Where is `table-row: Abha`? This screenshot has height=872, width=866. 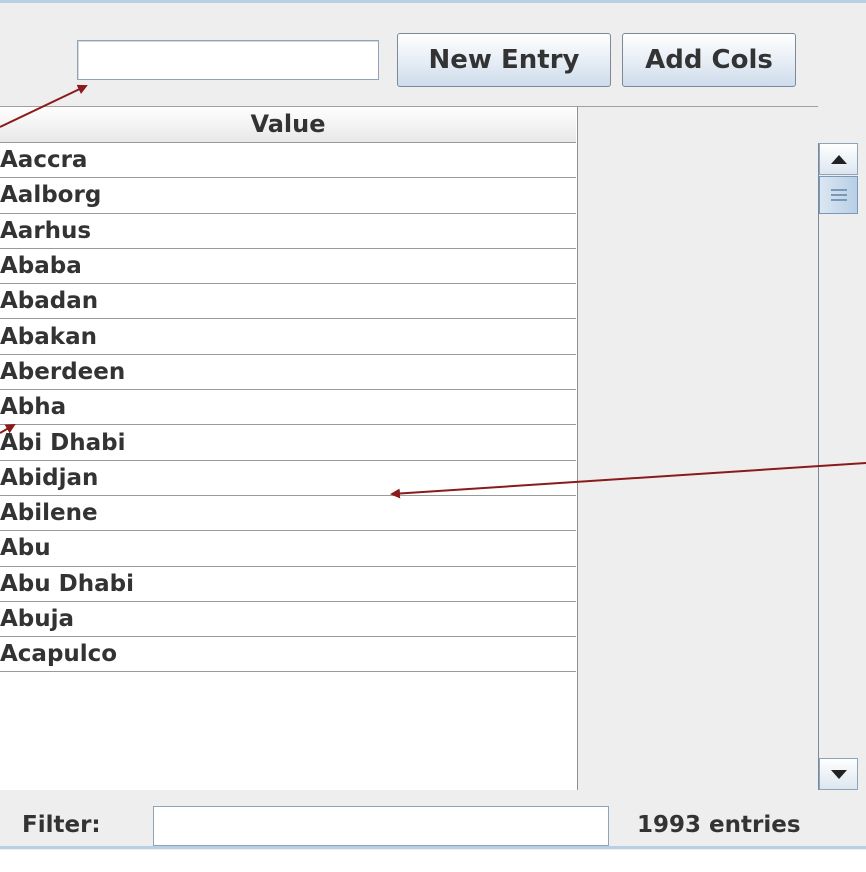
table-row: Abha is located at coordinates (288, 408).